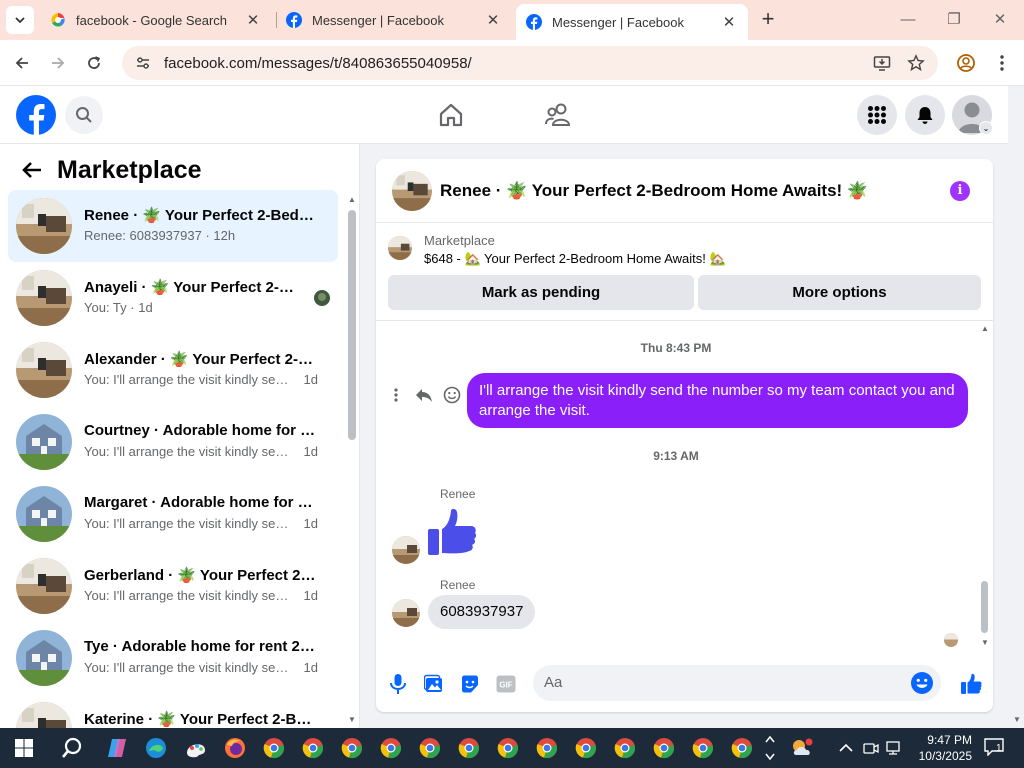  Describe the element at coordinates (482, 612) in the screenshot. I see `incoming-message: 6083937937` at that location.